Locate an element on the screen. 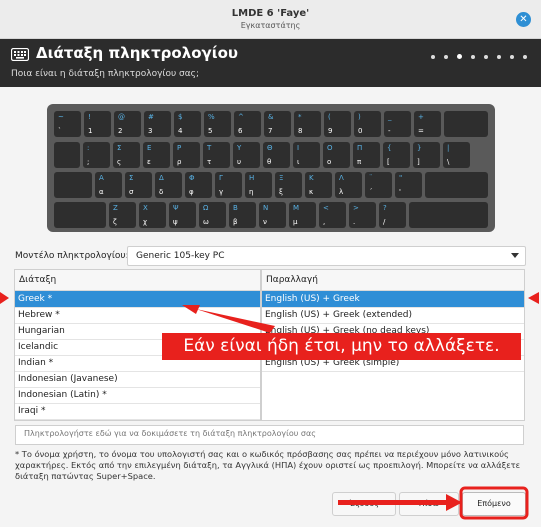  annotation-callout: Εάν είναι ήδη έτσι, μην το αλλάξετε. is located at coordinates (341, 346).